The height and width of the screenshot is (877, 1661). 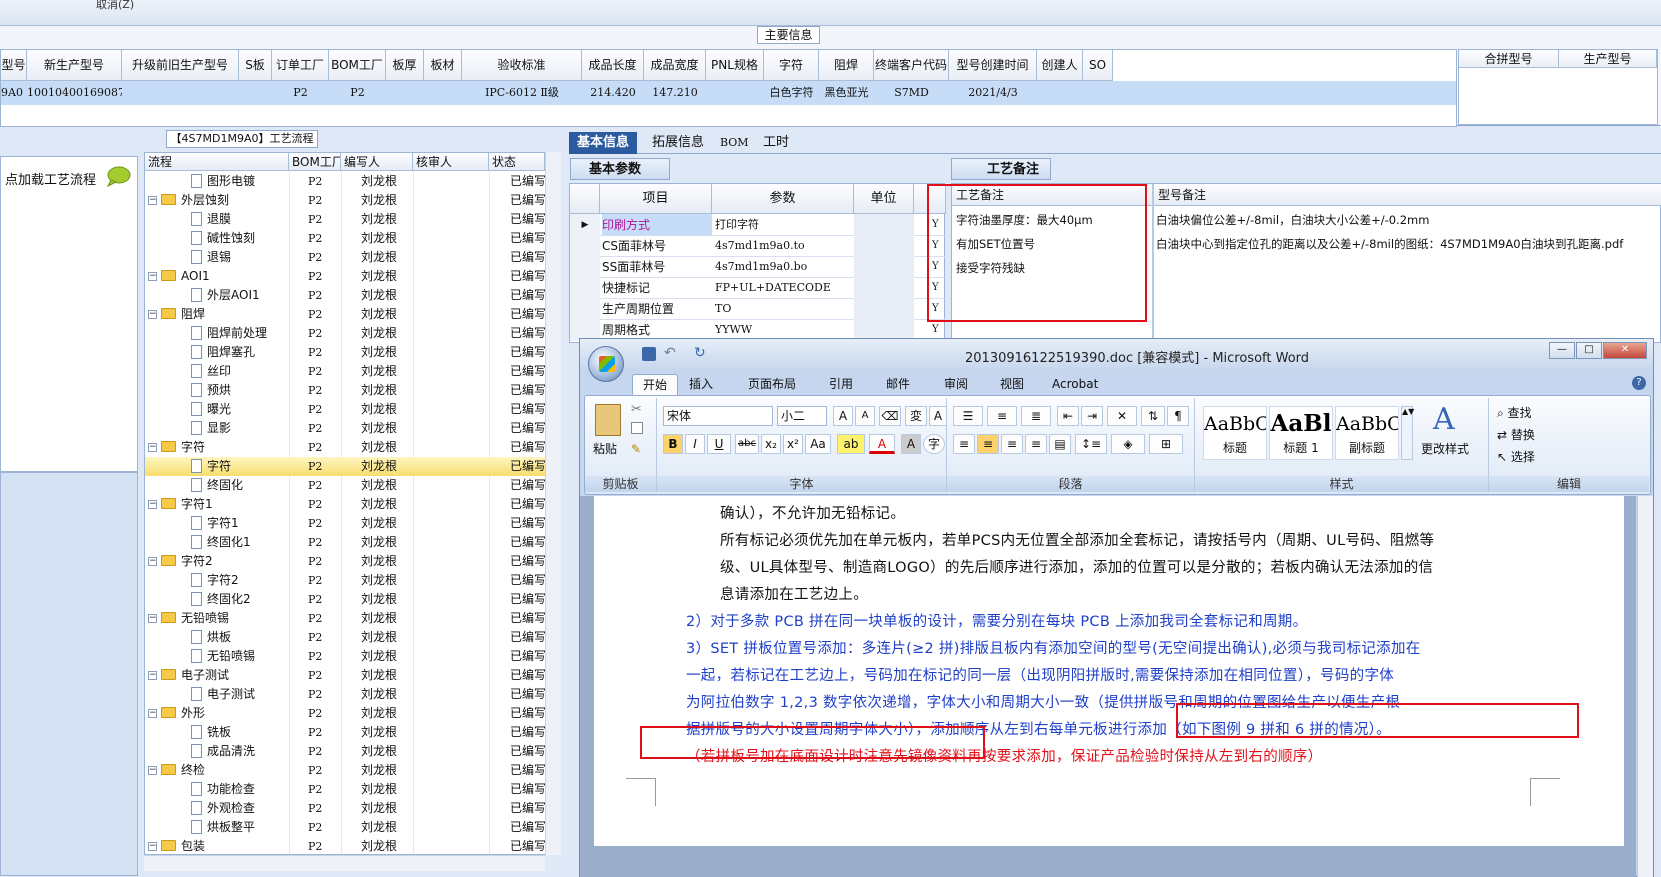 I want to click on main-cell: 2021/4/3, so click(x=993, y=93).